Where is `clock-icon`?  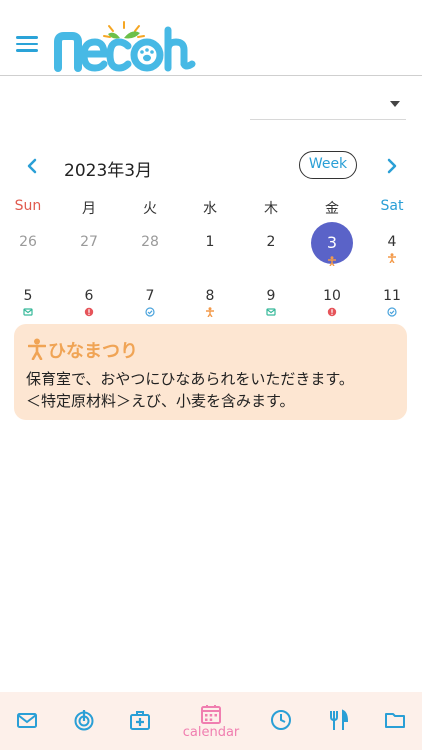
clock-icon is located at coordinates (281, 720).